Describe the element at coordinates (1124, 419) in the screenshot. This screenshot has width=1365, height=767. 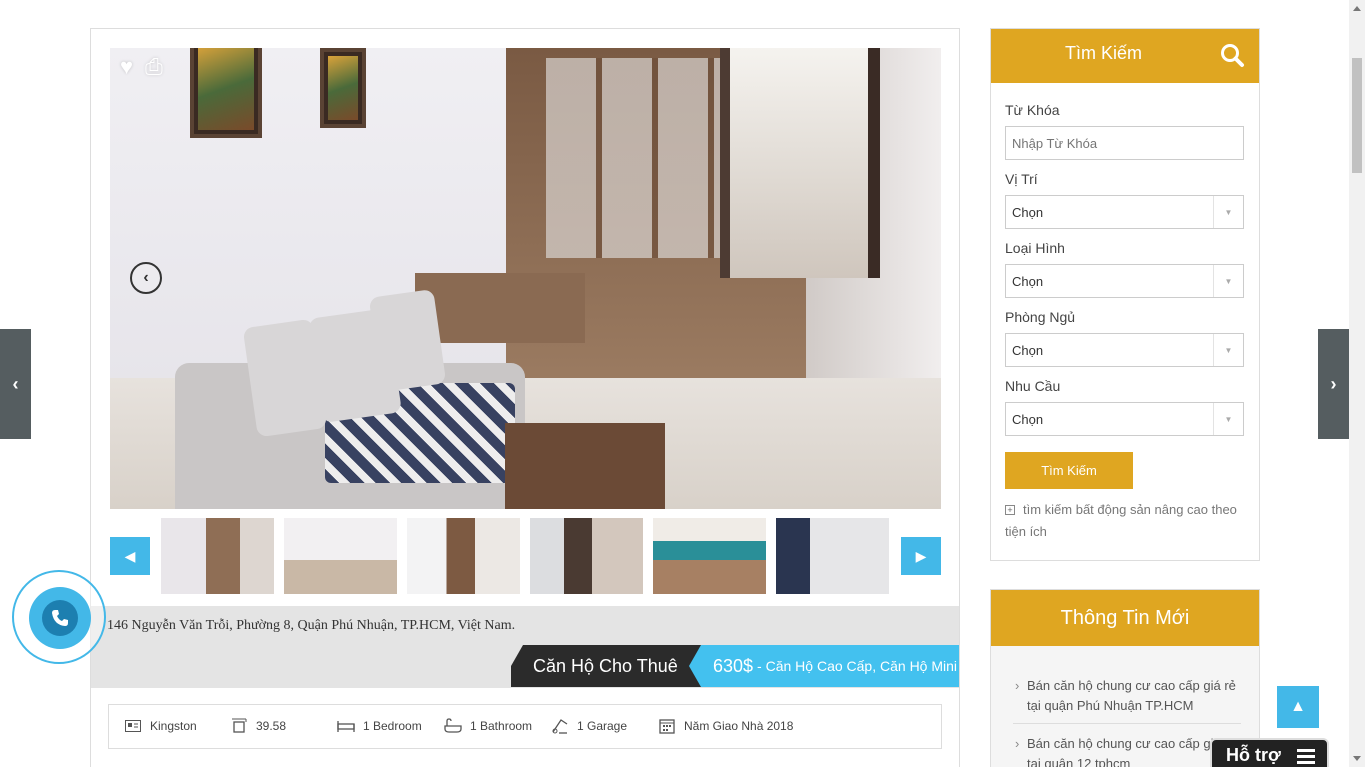
I see `need-select: Chọn ▼` at that location.